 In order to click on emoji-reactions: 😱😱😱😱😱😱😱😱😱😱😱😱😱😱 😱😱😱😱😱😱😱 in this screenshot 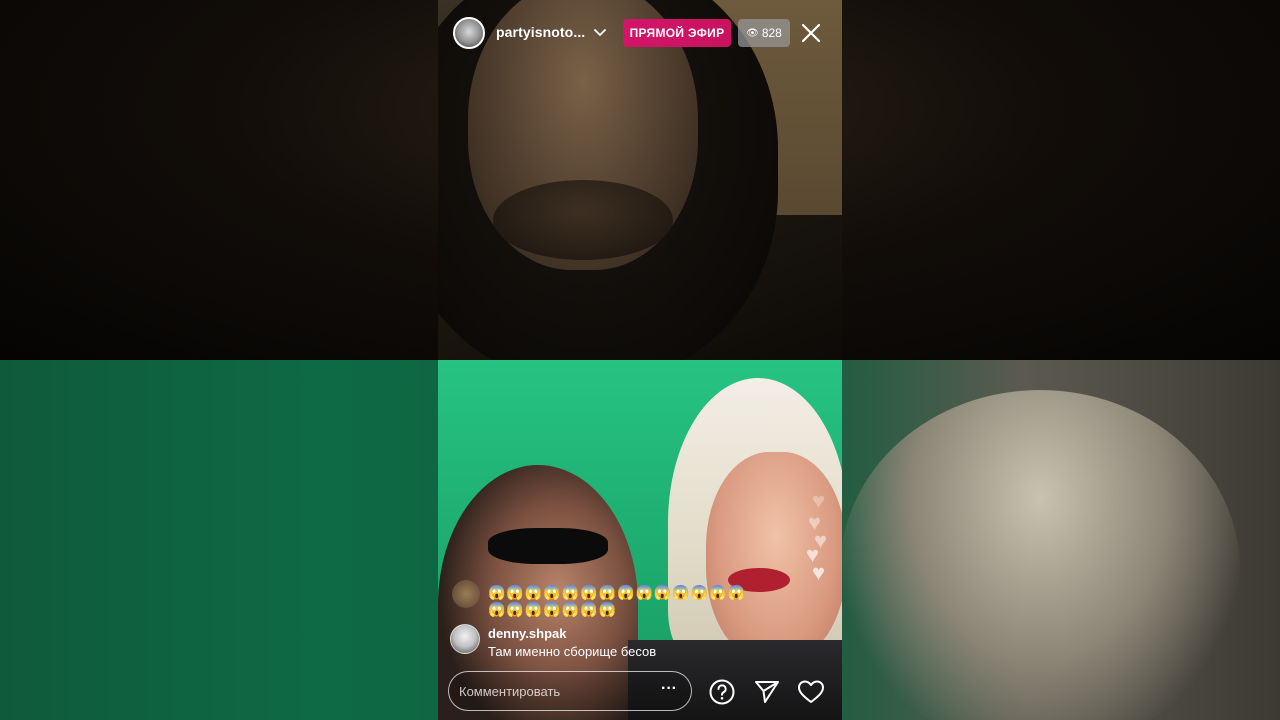, I will do `click(633, 601)`.